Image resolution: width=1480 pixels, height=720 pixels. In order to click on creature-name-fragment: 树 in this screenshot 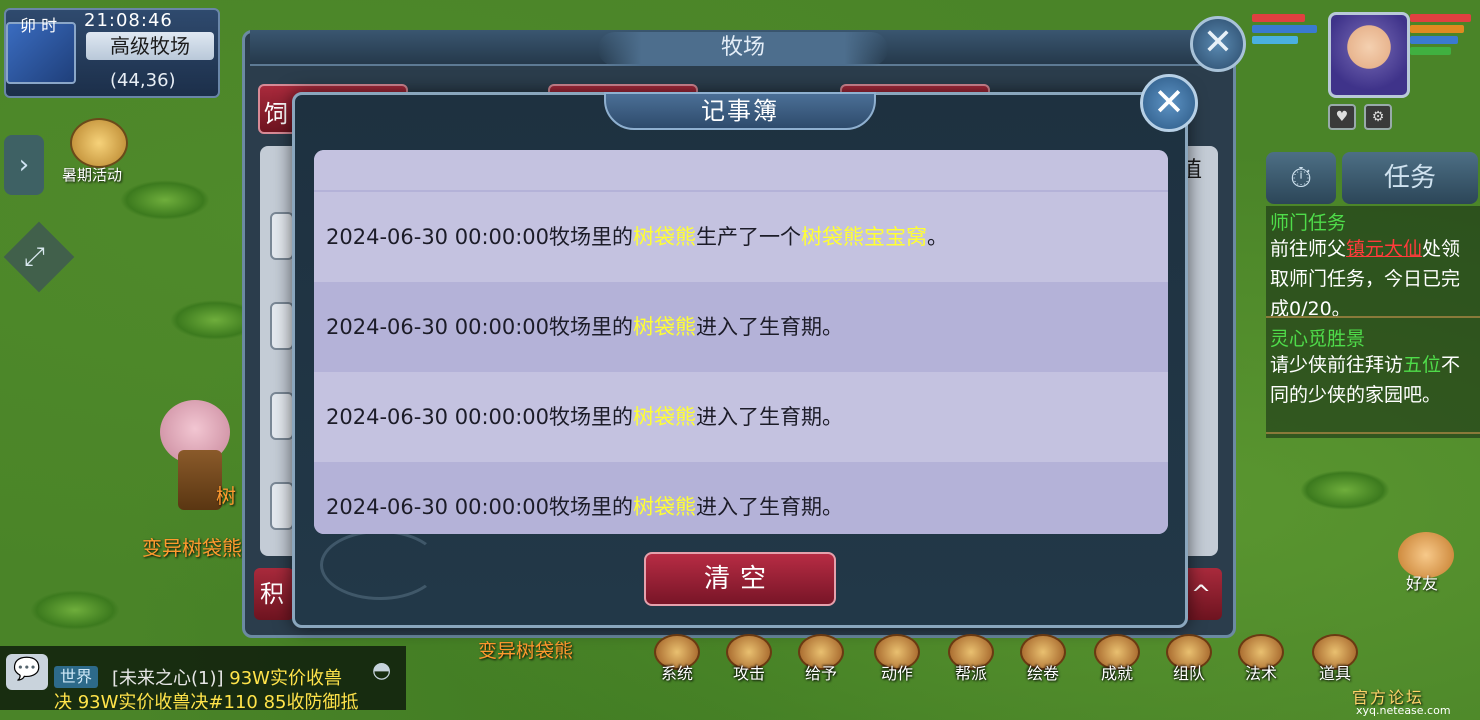, I will do `click(226, 496)`.